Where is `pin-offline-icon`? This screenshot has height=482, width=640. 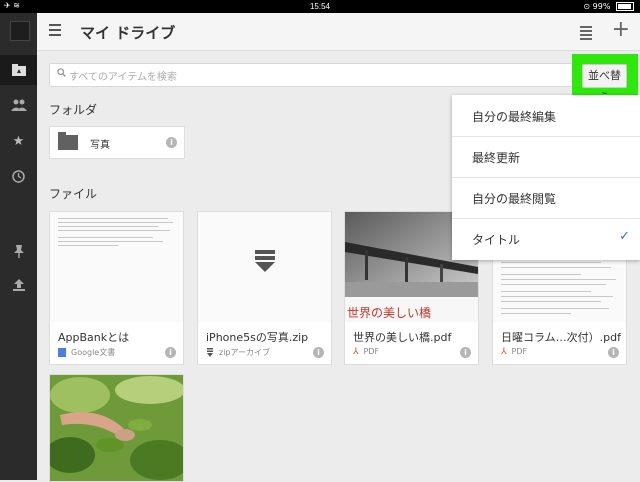 pin-offline-icon is located at coordinates (18, 251).